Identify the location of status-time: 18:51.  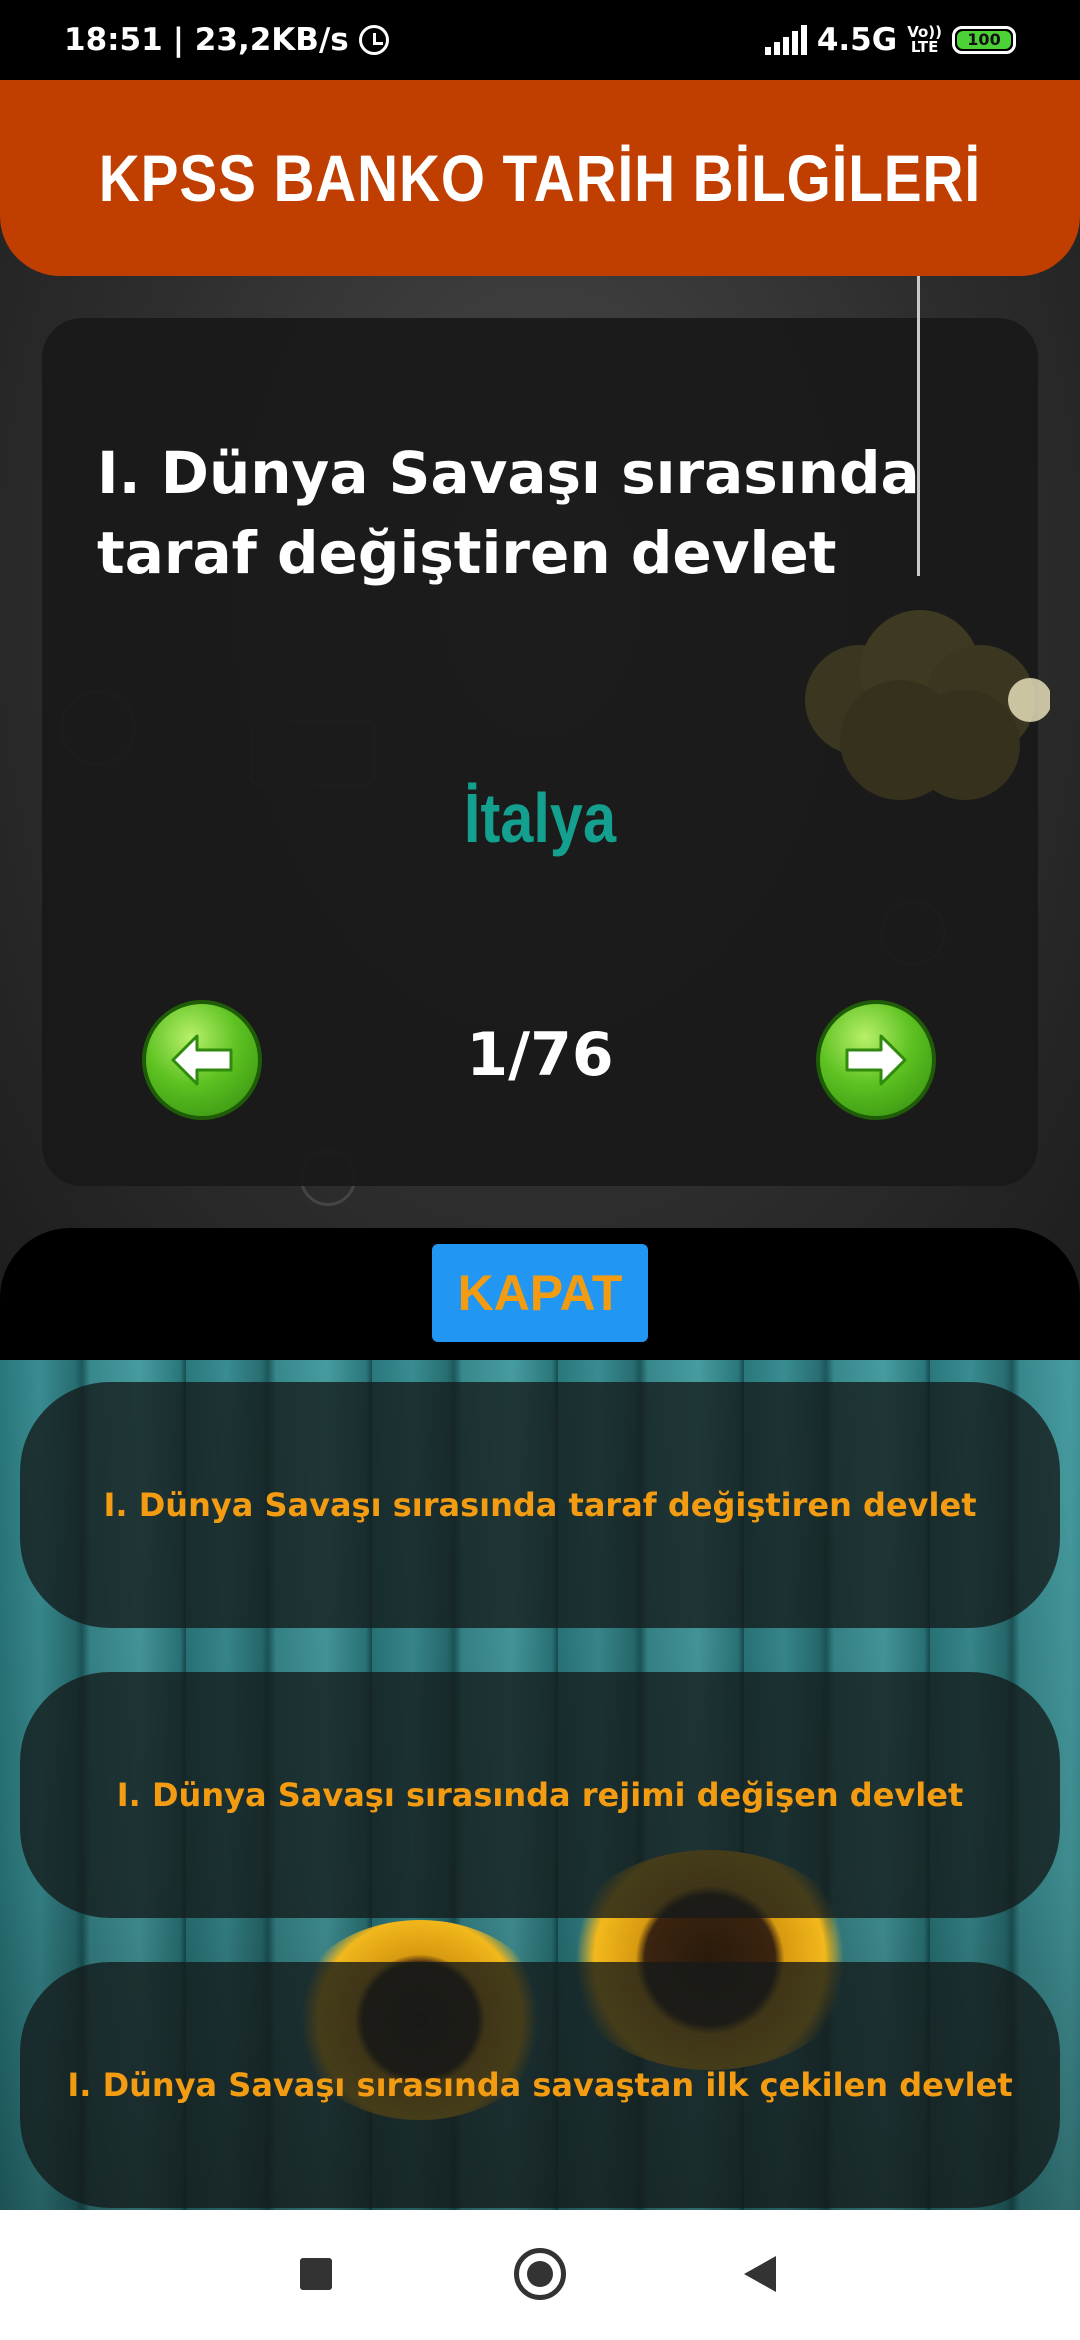
(113, 40).